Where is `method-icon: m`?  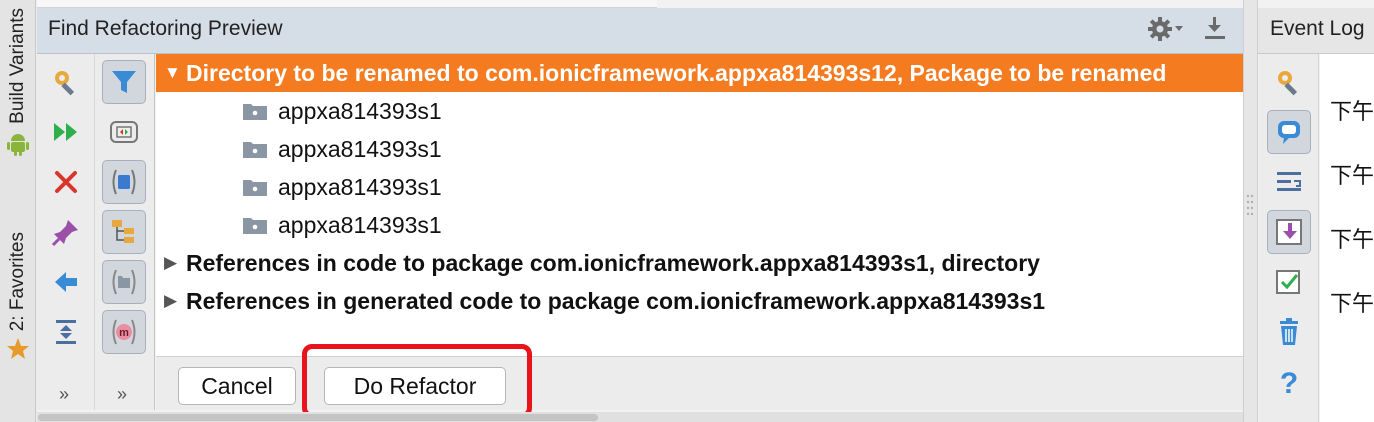 method-icon: m is located at coordinates (124, 332).